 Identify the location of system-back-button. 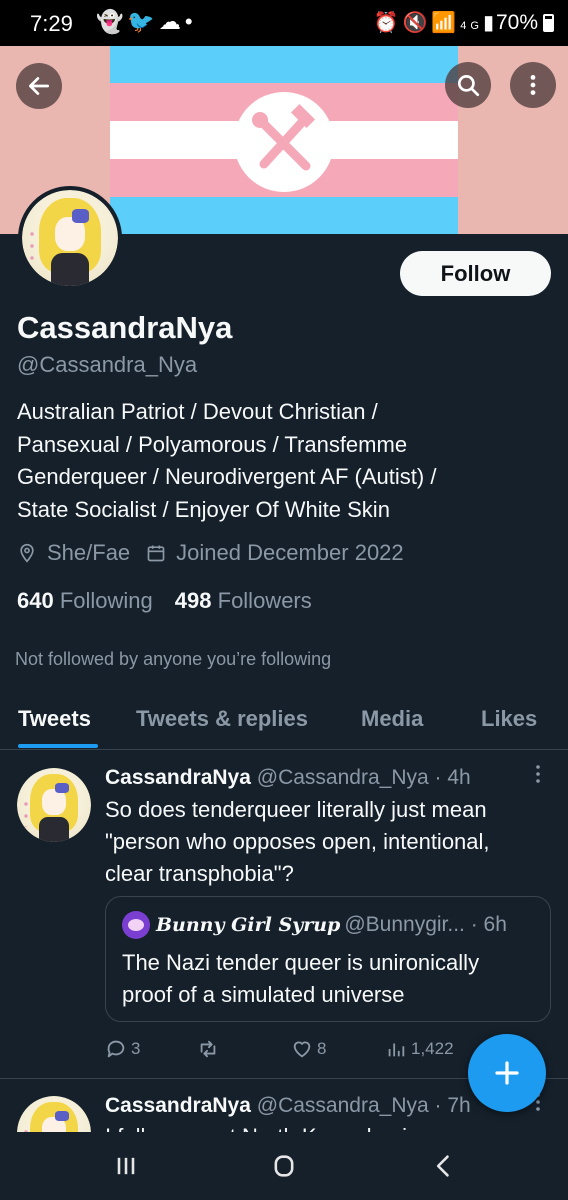
(444, 1166).